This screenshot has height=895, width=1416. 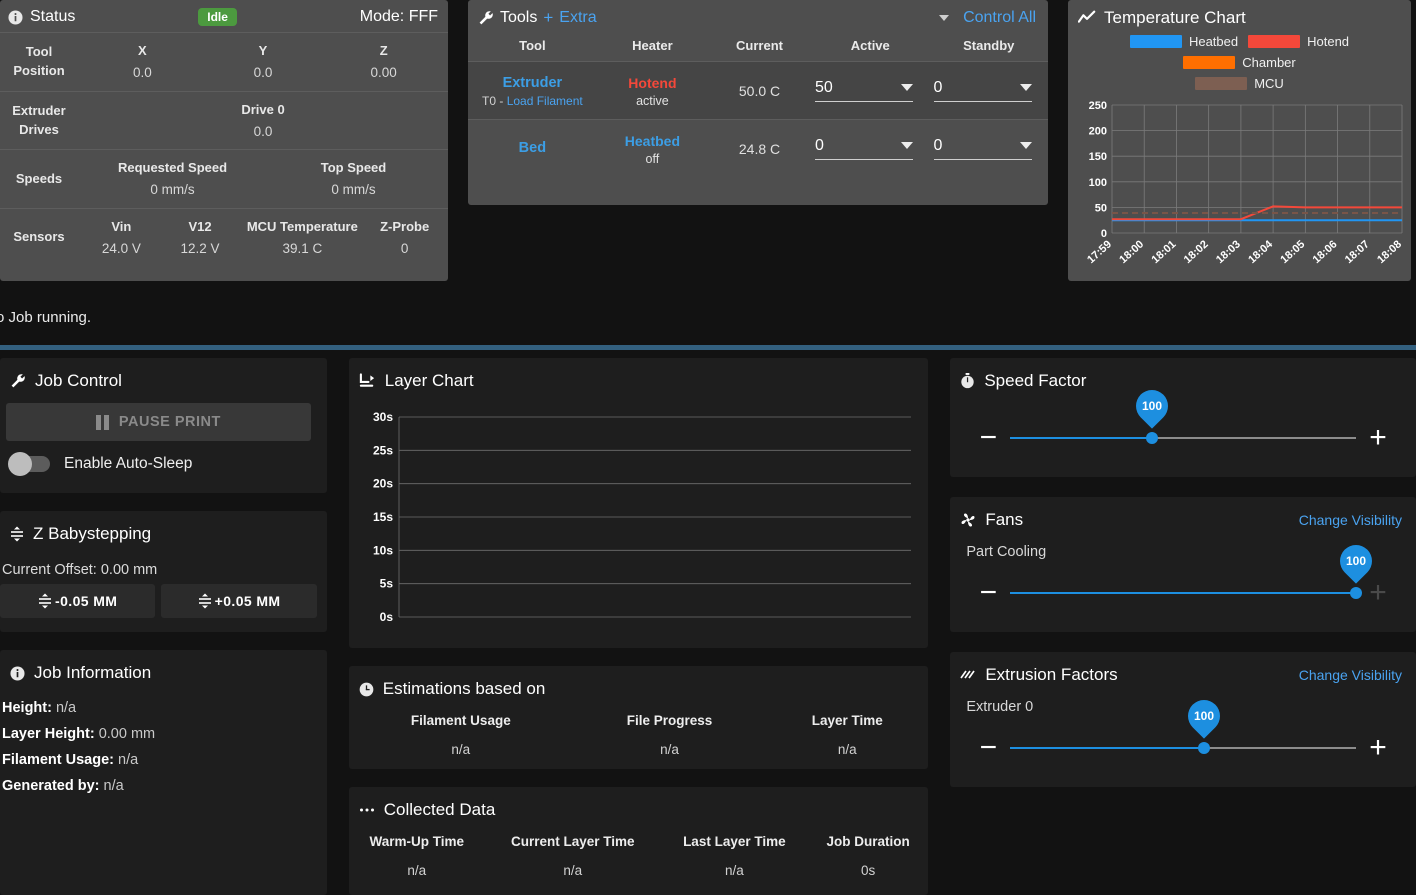 What do you see at coordinates (577, 18) in the screenshot?
I see `extra-link: Extra` at bounding box center [577, 18].